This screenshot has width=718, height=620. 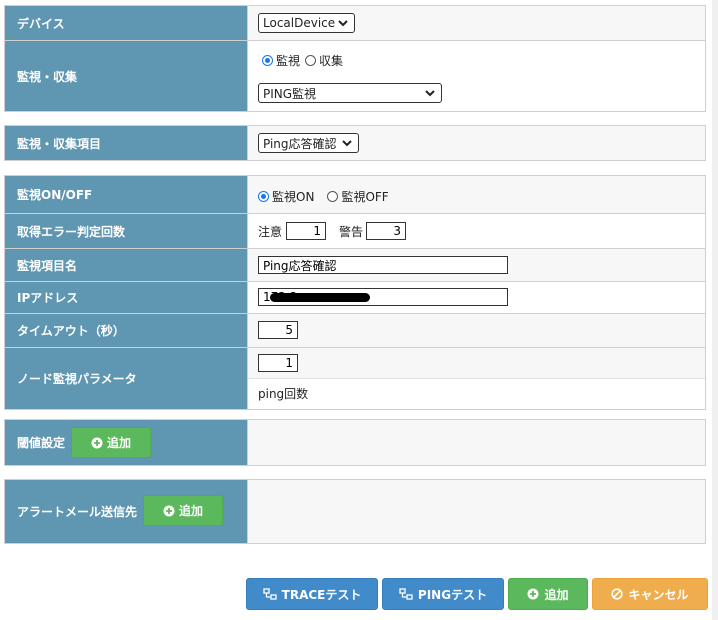 What do you see at coordinates (476, 394) in the screenshot?
I see `node-param-unit-cell: ping回数` at bounding box center [476, 394].